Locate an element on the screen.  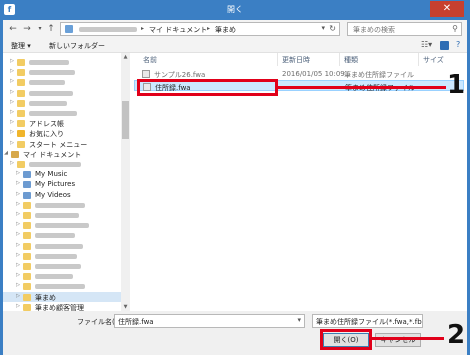
column-header-name: 名前 is located at coordinates (150, 60).